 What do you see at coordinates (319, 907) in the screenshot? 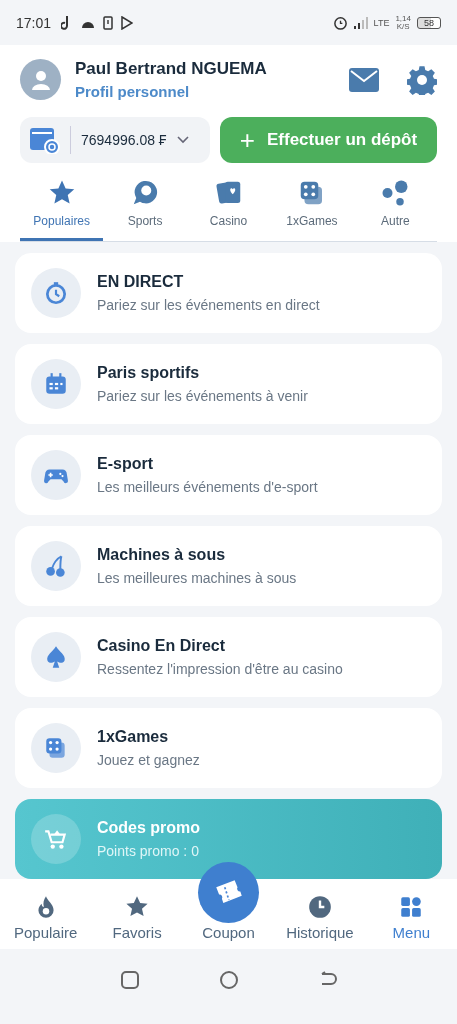
I see `clock-icon` at bounding box center [319, 907].